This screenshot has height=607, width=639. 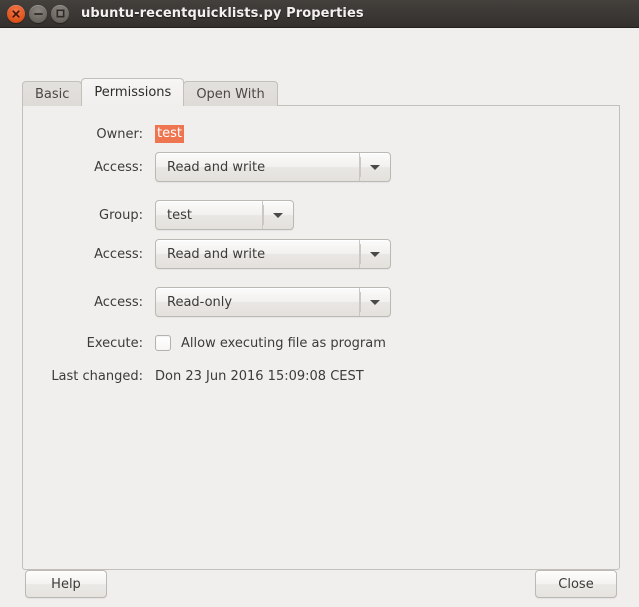 I want to click on group-access-label: Access:, so click(x=118, y=254).